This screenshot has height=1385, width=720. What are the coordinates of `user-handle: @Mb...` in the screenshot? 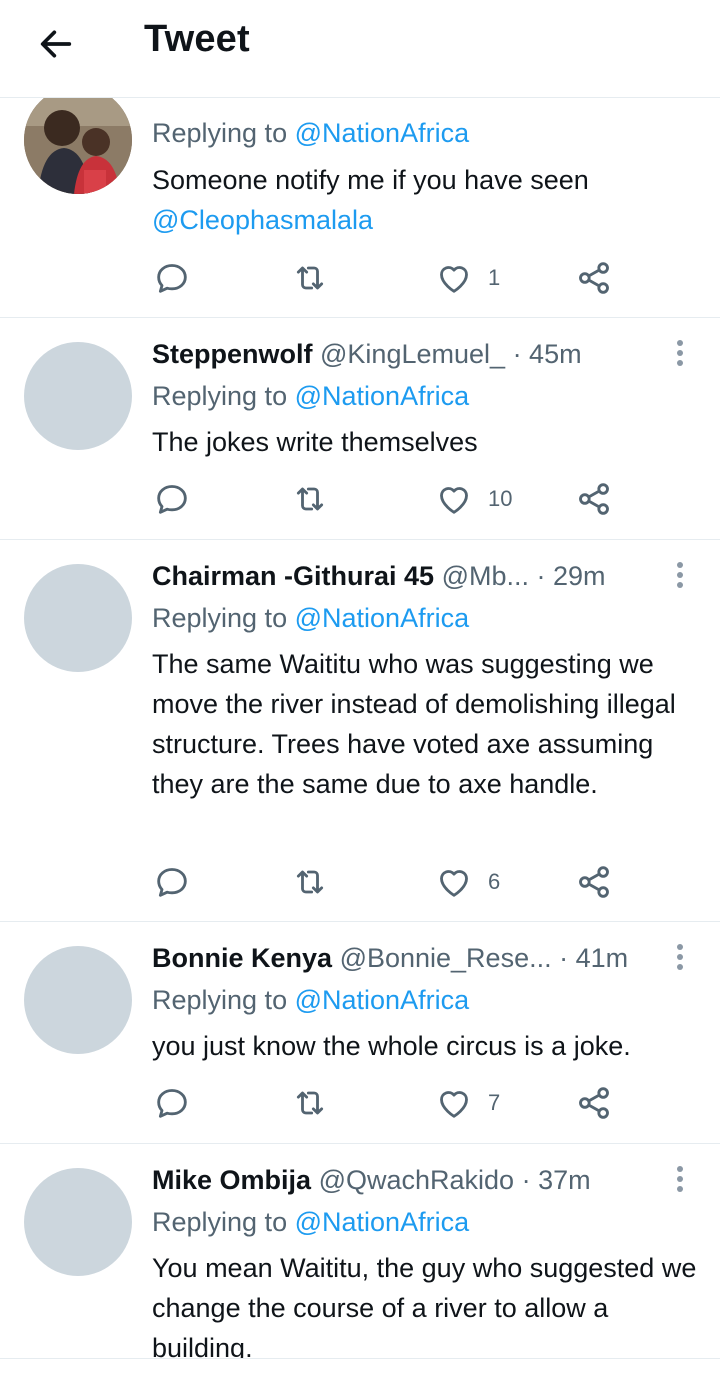 It's located at (485, 576).